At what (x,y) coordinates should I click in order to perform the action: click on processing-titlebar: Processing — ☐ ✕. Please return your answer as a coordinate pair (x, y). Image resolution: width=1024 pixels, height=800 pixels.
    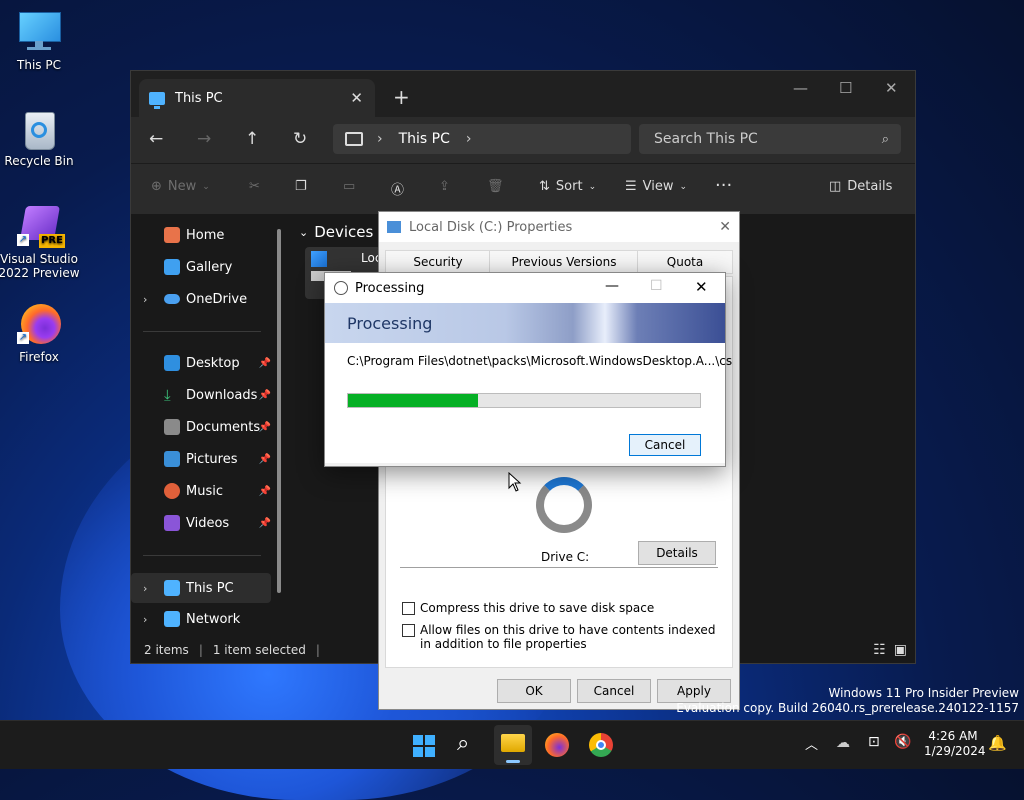
    Looking at the image, I should click on (525, 288).